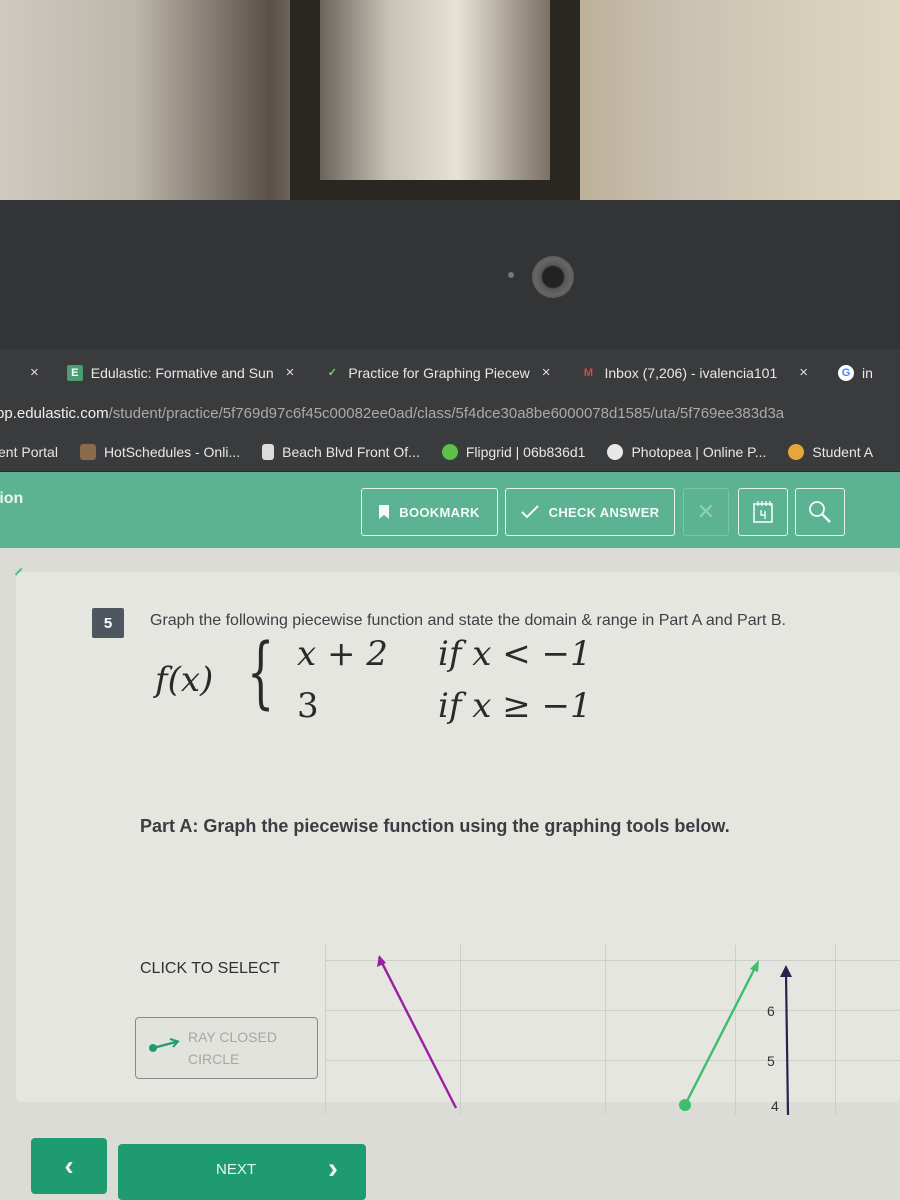 Image resolution: width=900 pixels, height=1200 pixels. Describe the element at coordinates (54, 413) in the screenshot. I see `url-domain: pp.edulastic.com` at that location.